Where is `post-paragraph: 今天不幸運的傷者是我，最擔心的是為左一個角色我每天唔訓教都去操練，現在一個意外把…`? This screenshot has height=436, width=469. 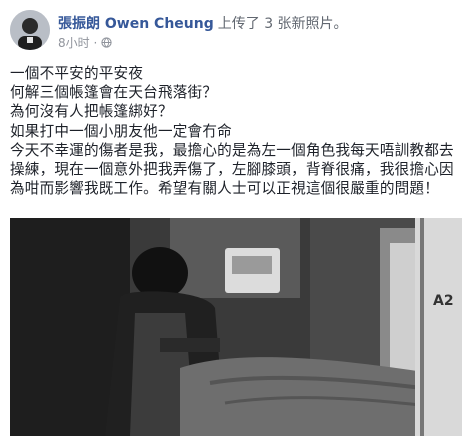 post-paragraph: 今天不幸運的傷者是我，最擔心的是為左一個角色我每天唔訓教都去操練，現在一個意外把… is located at coordinates (232, 169).